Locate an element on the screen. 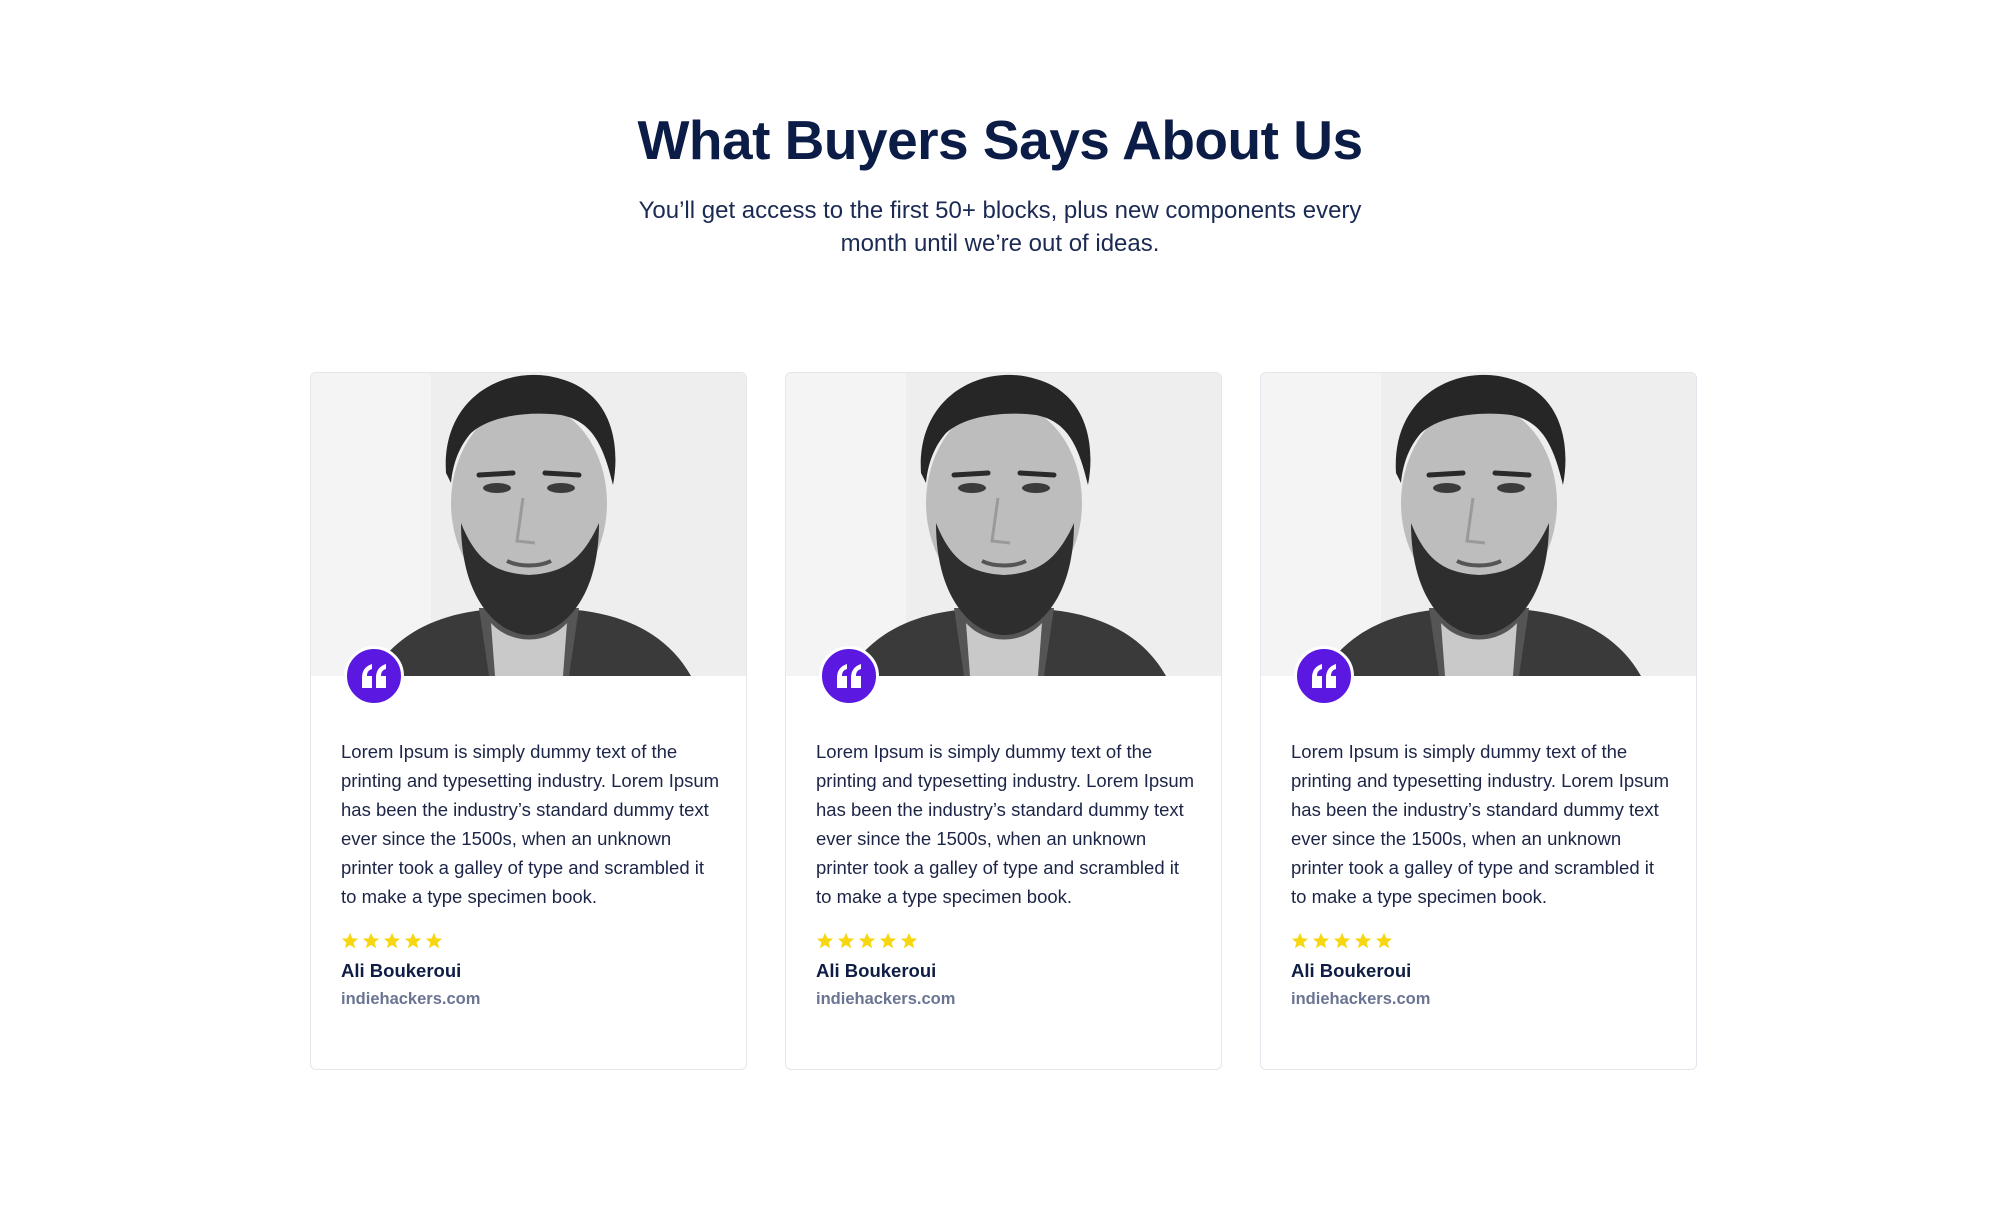 This screenshot has height=1232, width=2000. section-title: What Buyers Says About Us is located at coordinates (1000, 140).